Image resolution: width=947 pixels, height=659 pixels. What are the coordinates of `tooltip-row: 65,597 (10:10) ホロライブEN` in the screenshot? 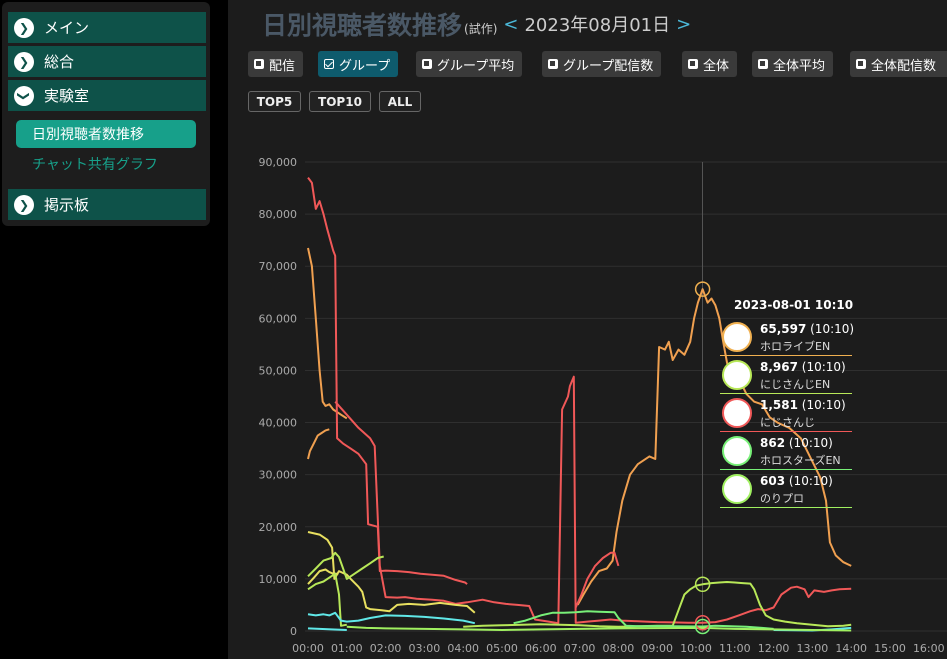 It's located at (787, 339).